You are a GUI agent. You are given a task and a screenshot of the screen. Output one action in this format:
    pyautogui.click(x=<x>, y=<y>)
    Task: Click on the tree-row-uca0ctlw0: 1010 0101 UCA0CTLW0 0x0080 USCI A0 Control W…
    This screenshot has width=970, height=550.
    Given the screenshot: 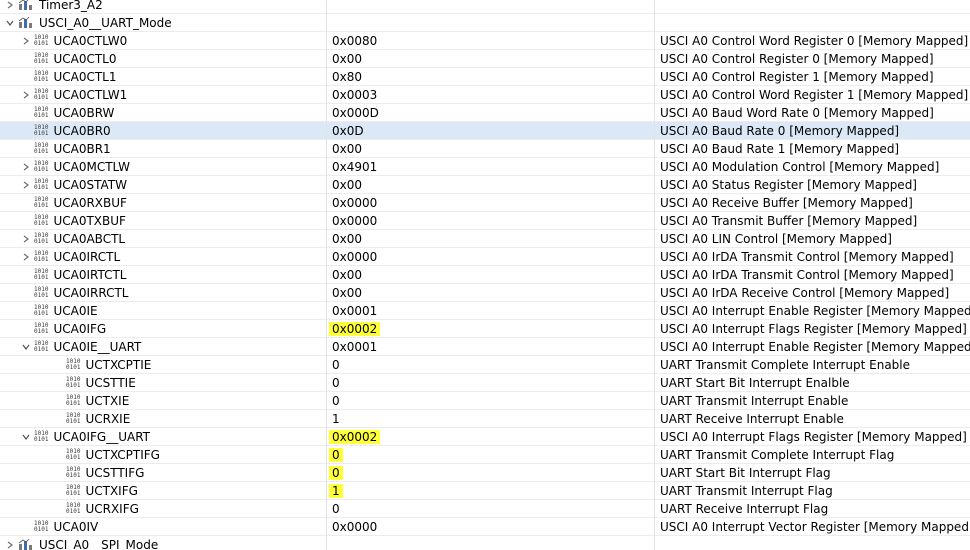 What is the action you would take?
    pyautogui.click(x=485, y=41)
    